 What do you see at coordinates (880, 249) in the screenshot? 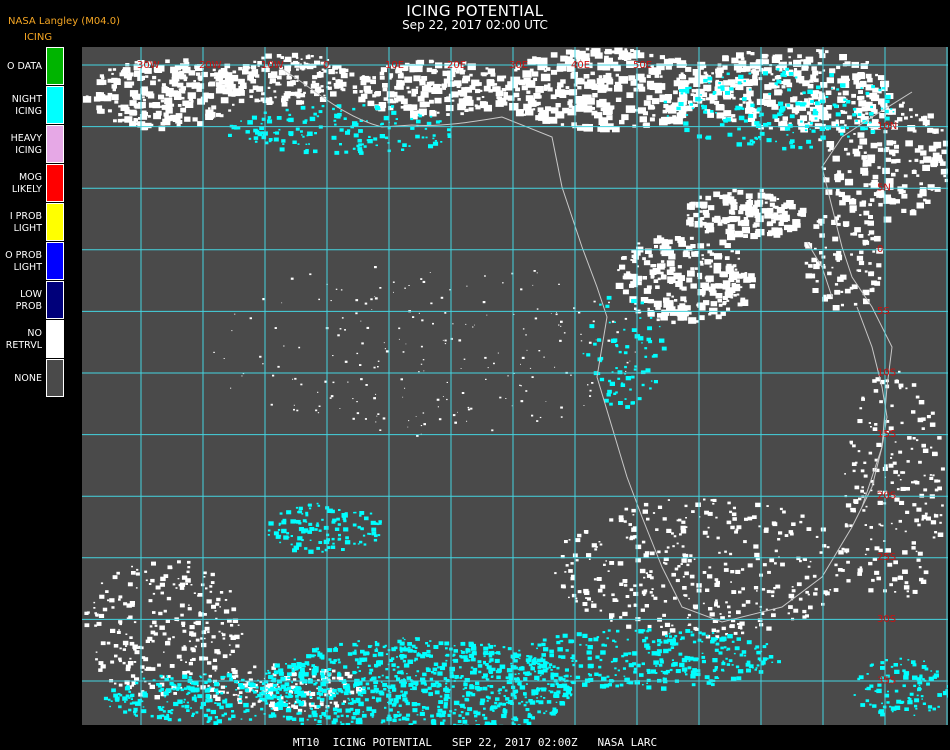
I see `latitude-label: 0` at bounding box center [880, 249].